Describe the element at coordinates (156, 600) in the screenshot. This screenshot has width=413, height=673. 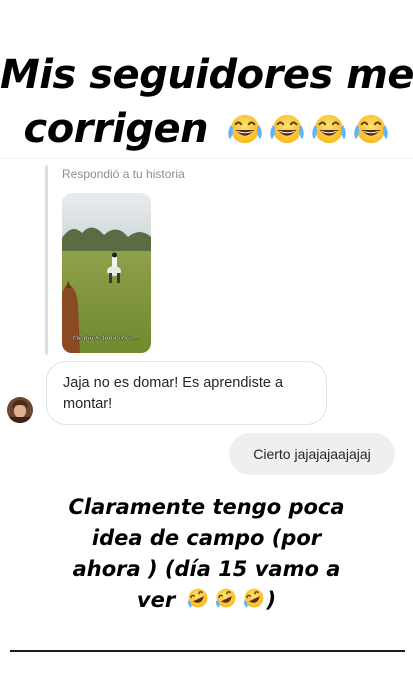
I see `footer-caption-line4-text: ver` at that location.